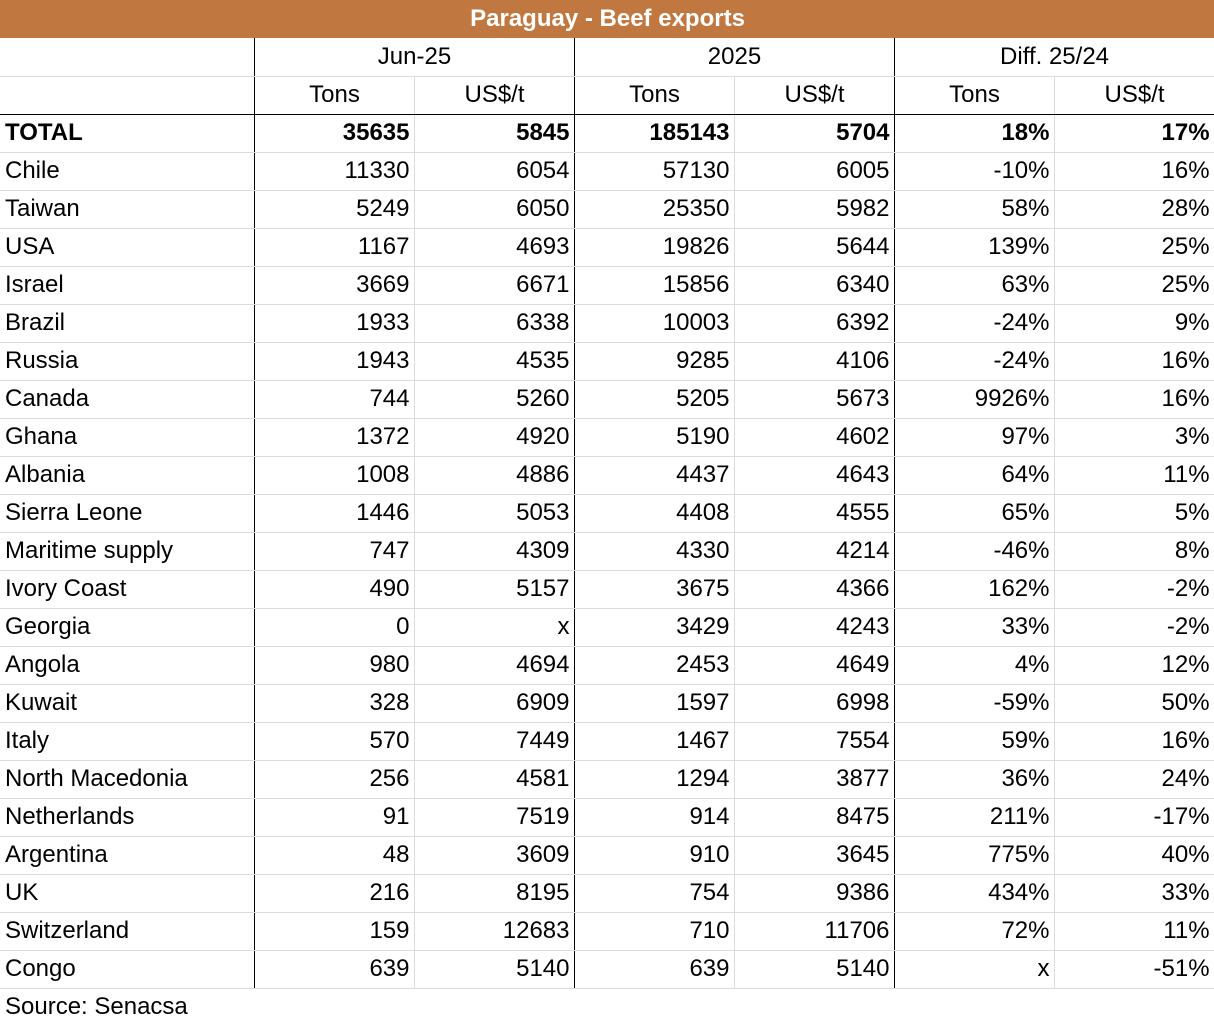 The width and height of the screenshot is (1214, 1027). What do you see at coordinates (974, 437) in the screenshot?
I see `value-cell: 97%` at bounding box center [974, 437].